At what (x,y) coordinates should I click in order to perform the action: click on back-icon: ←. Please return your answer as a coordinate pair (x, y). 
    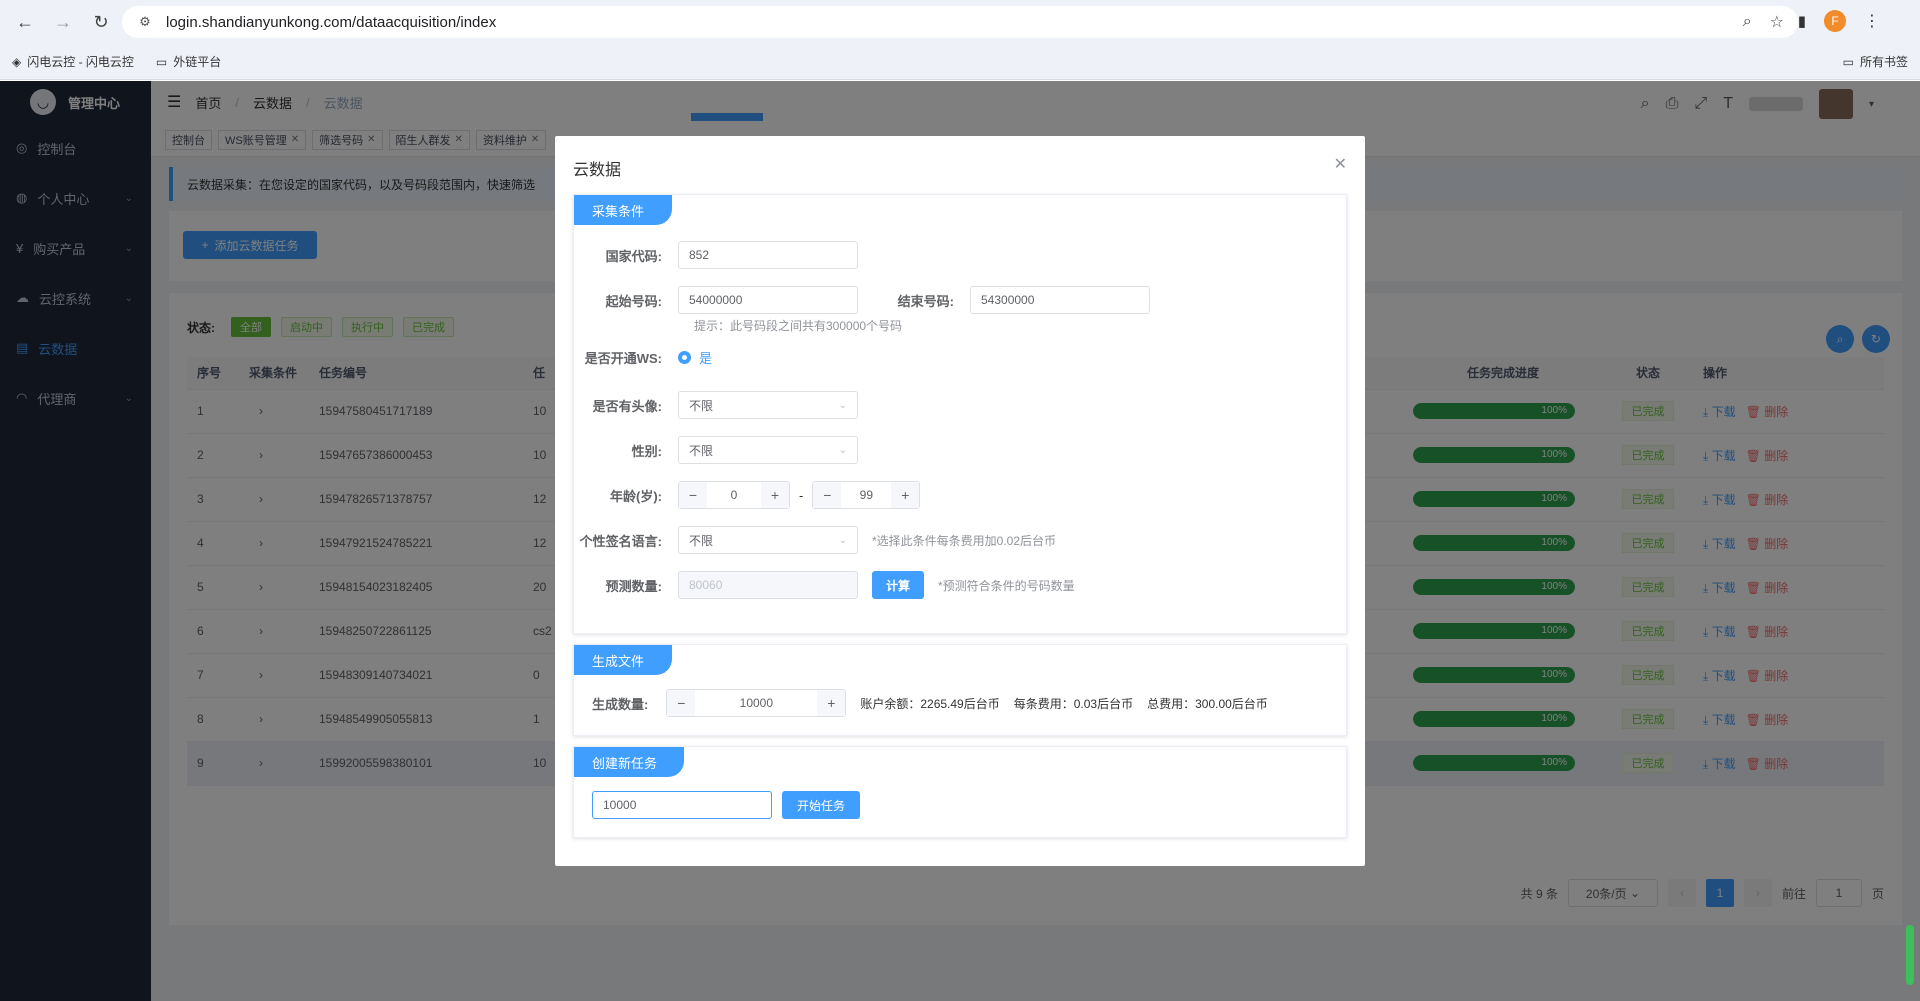
    Looking at the image, I should click on (25, 22).